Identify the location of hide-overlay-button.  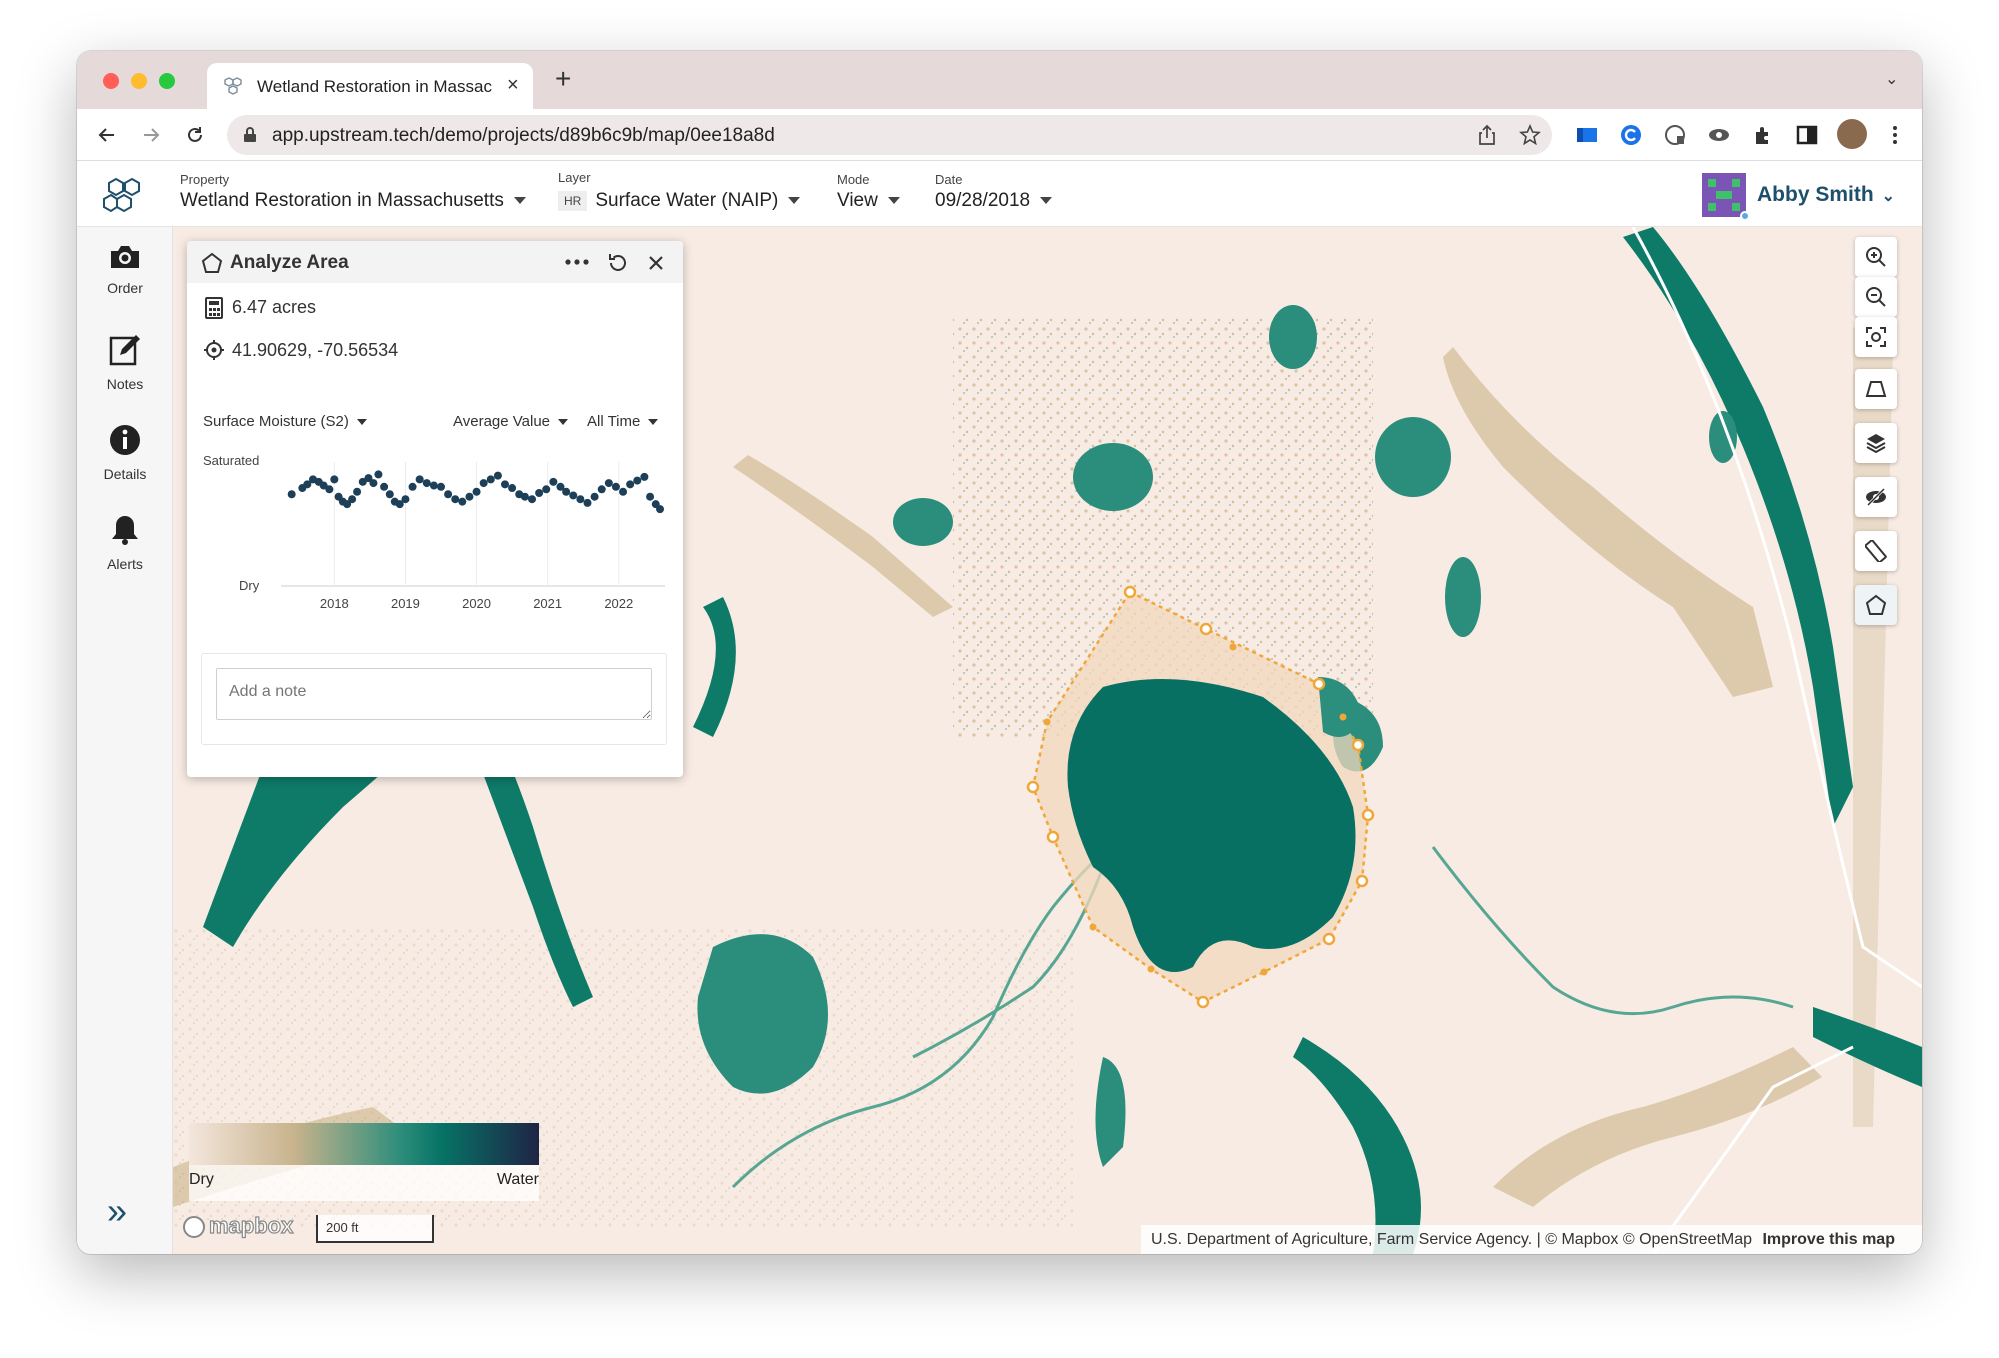
(1876, 497).